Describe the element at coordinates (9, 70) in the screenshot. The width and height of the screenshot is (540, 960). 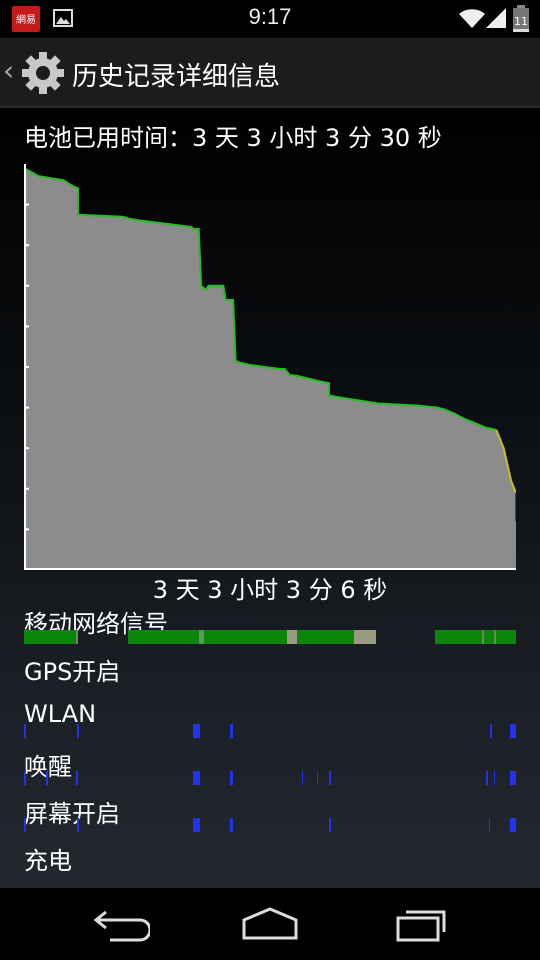
I see `back-caret-icon: ‹` at that location.